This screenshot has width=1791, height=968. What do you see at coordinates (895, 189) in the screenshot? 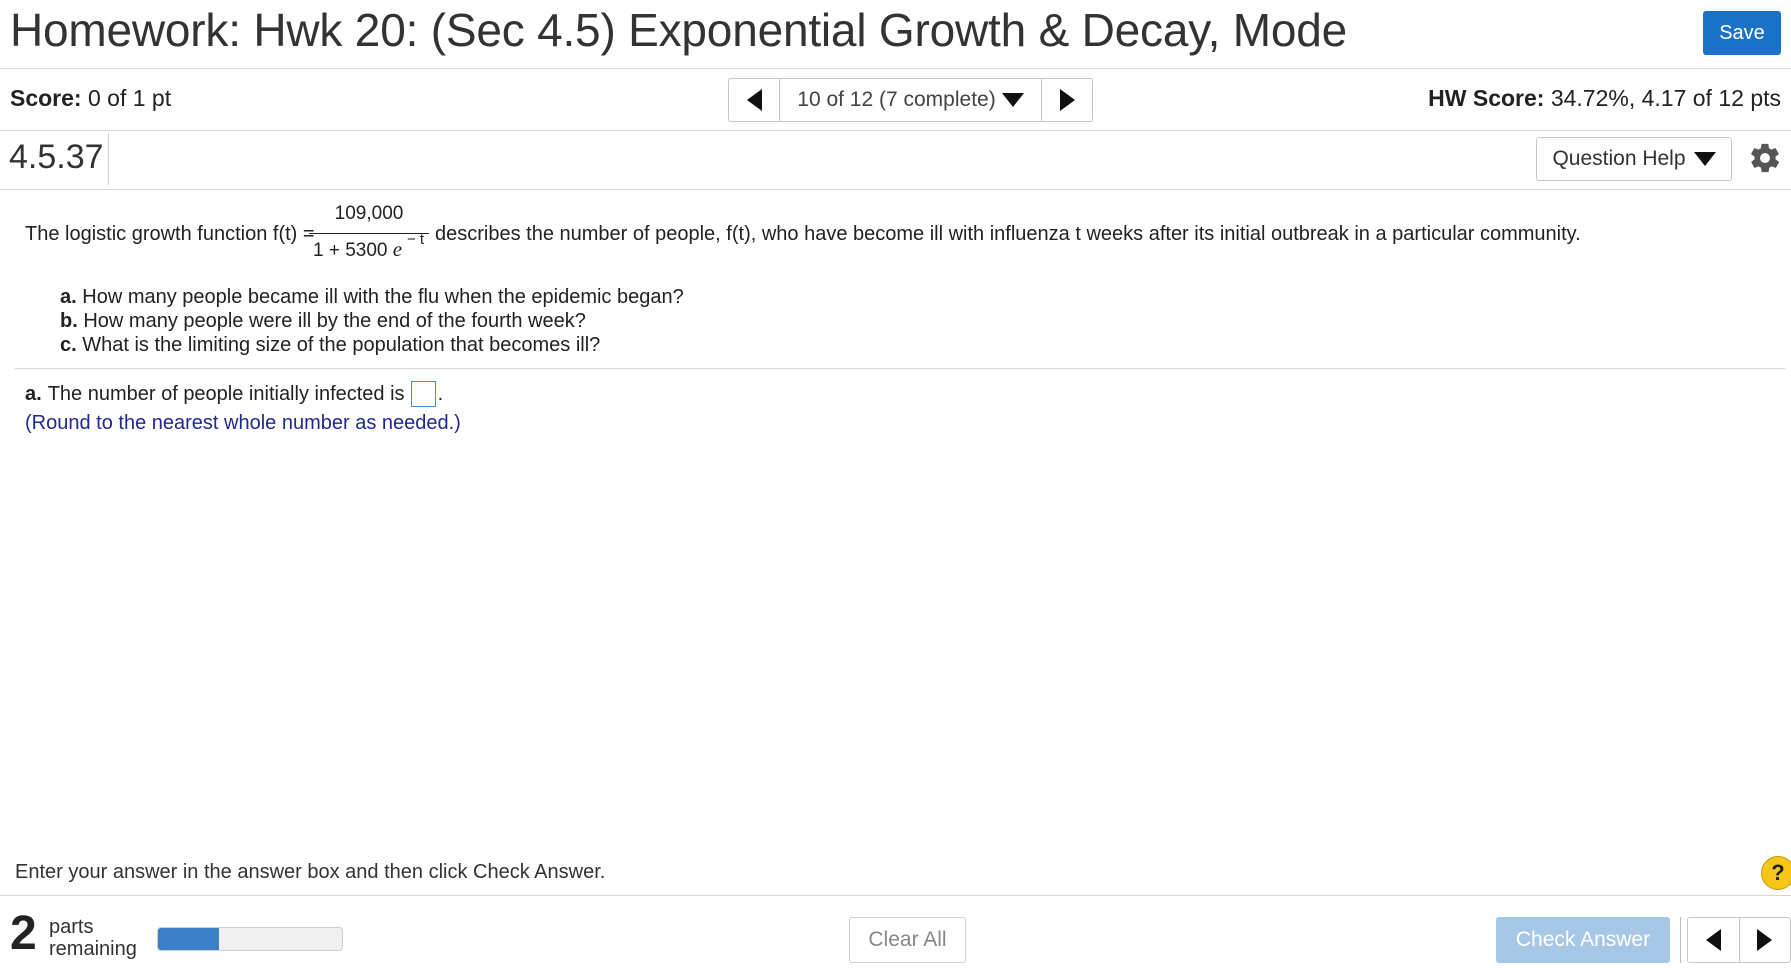
I see `question-header-divider` at bounding box center [895, 189].